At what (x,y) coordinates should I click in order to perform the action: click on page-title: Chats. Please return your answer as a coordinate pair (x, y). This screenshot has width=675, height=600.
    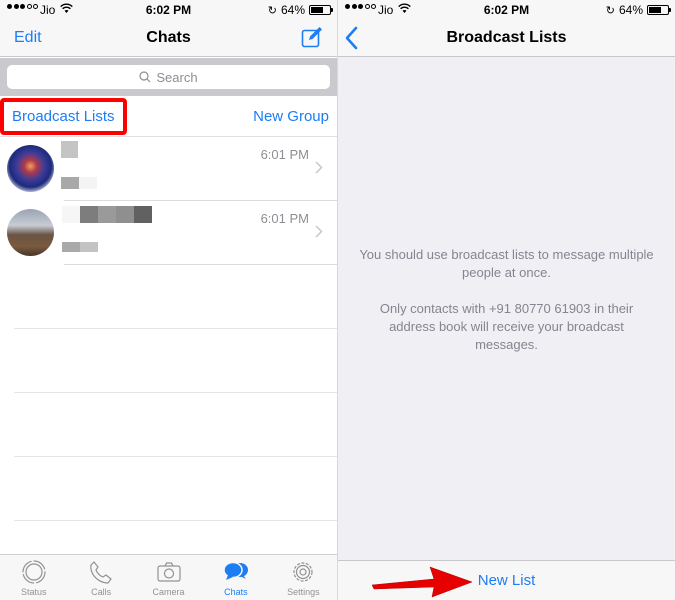
    Looking at the image, I should click on (168, 37).